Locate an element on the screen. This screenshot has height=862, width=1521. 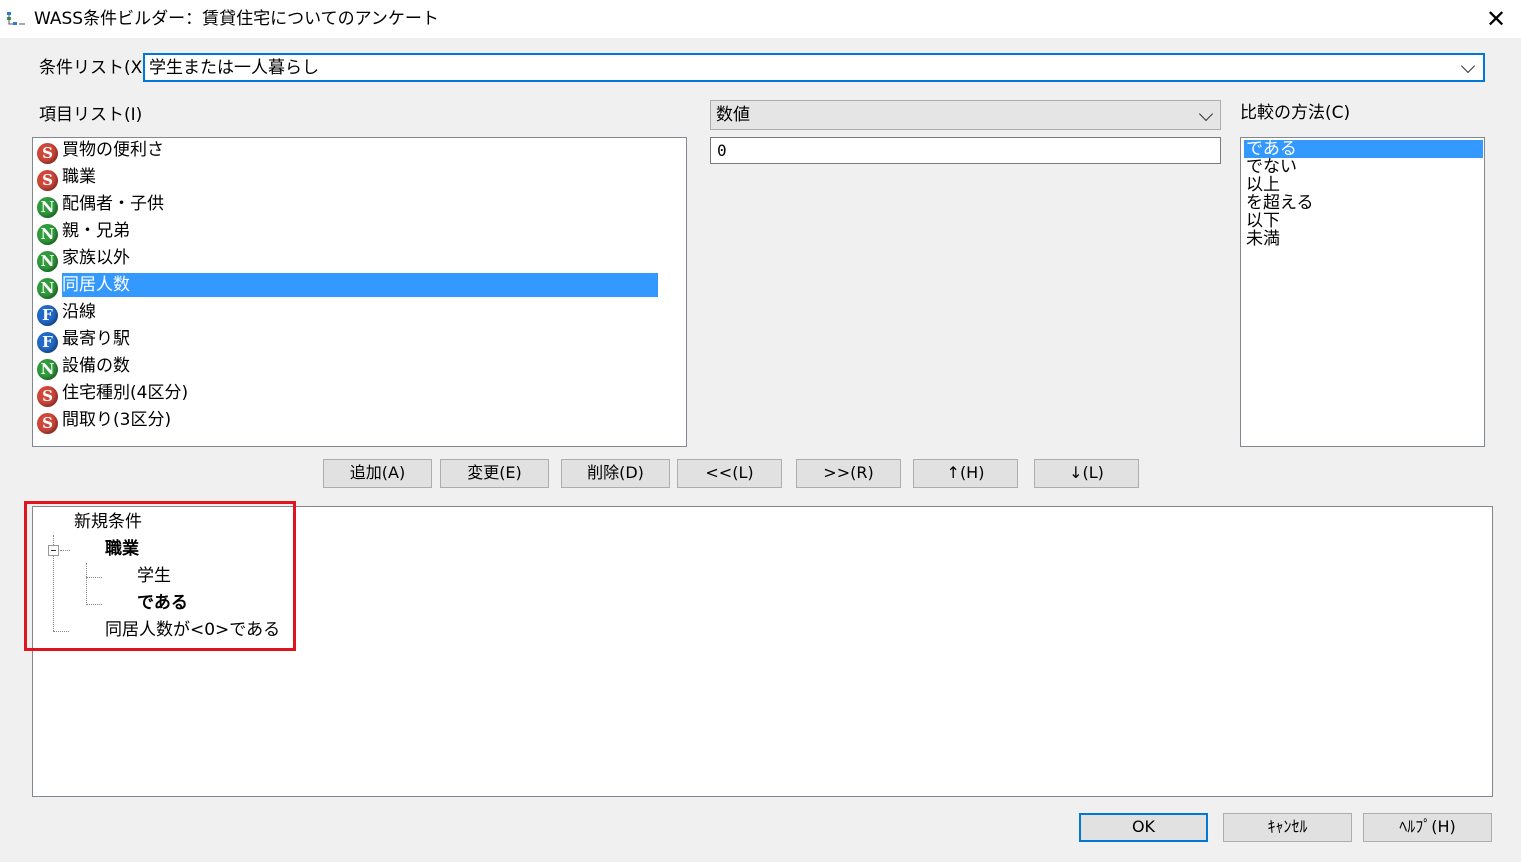
help-button: ﾍﾙﾌﾟ(H) is located at coordinates (1427, 827).